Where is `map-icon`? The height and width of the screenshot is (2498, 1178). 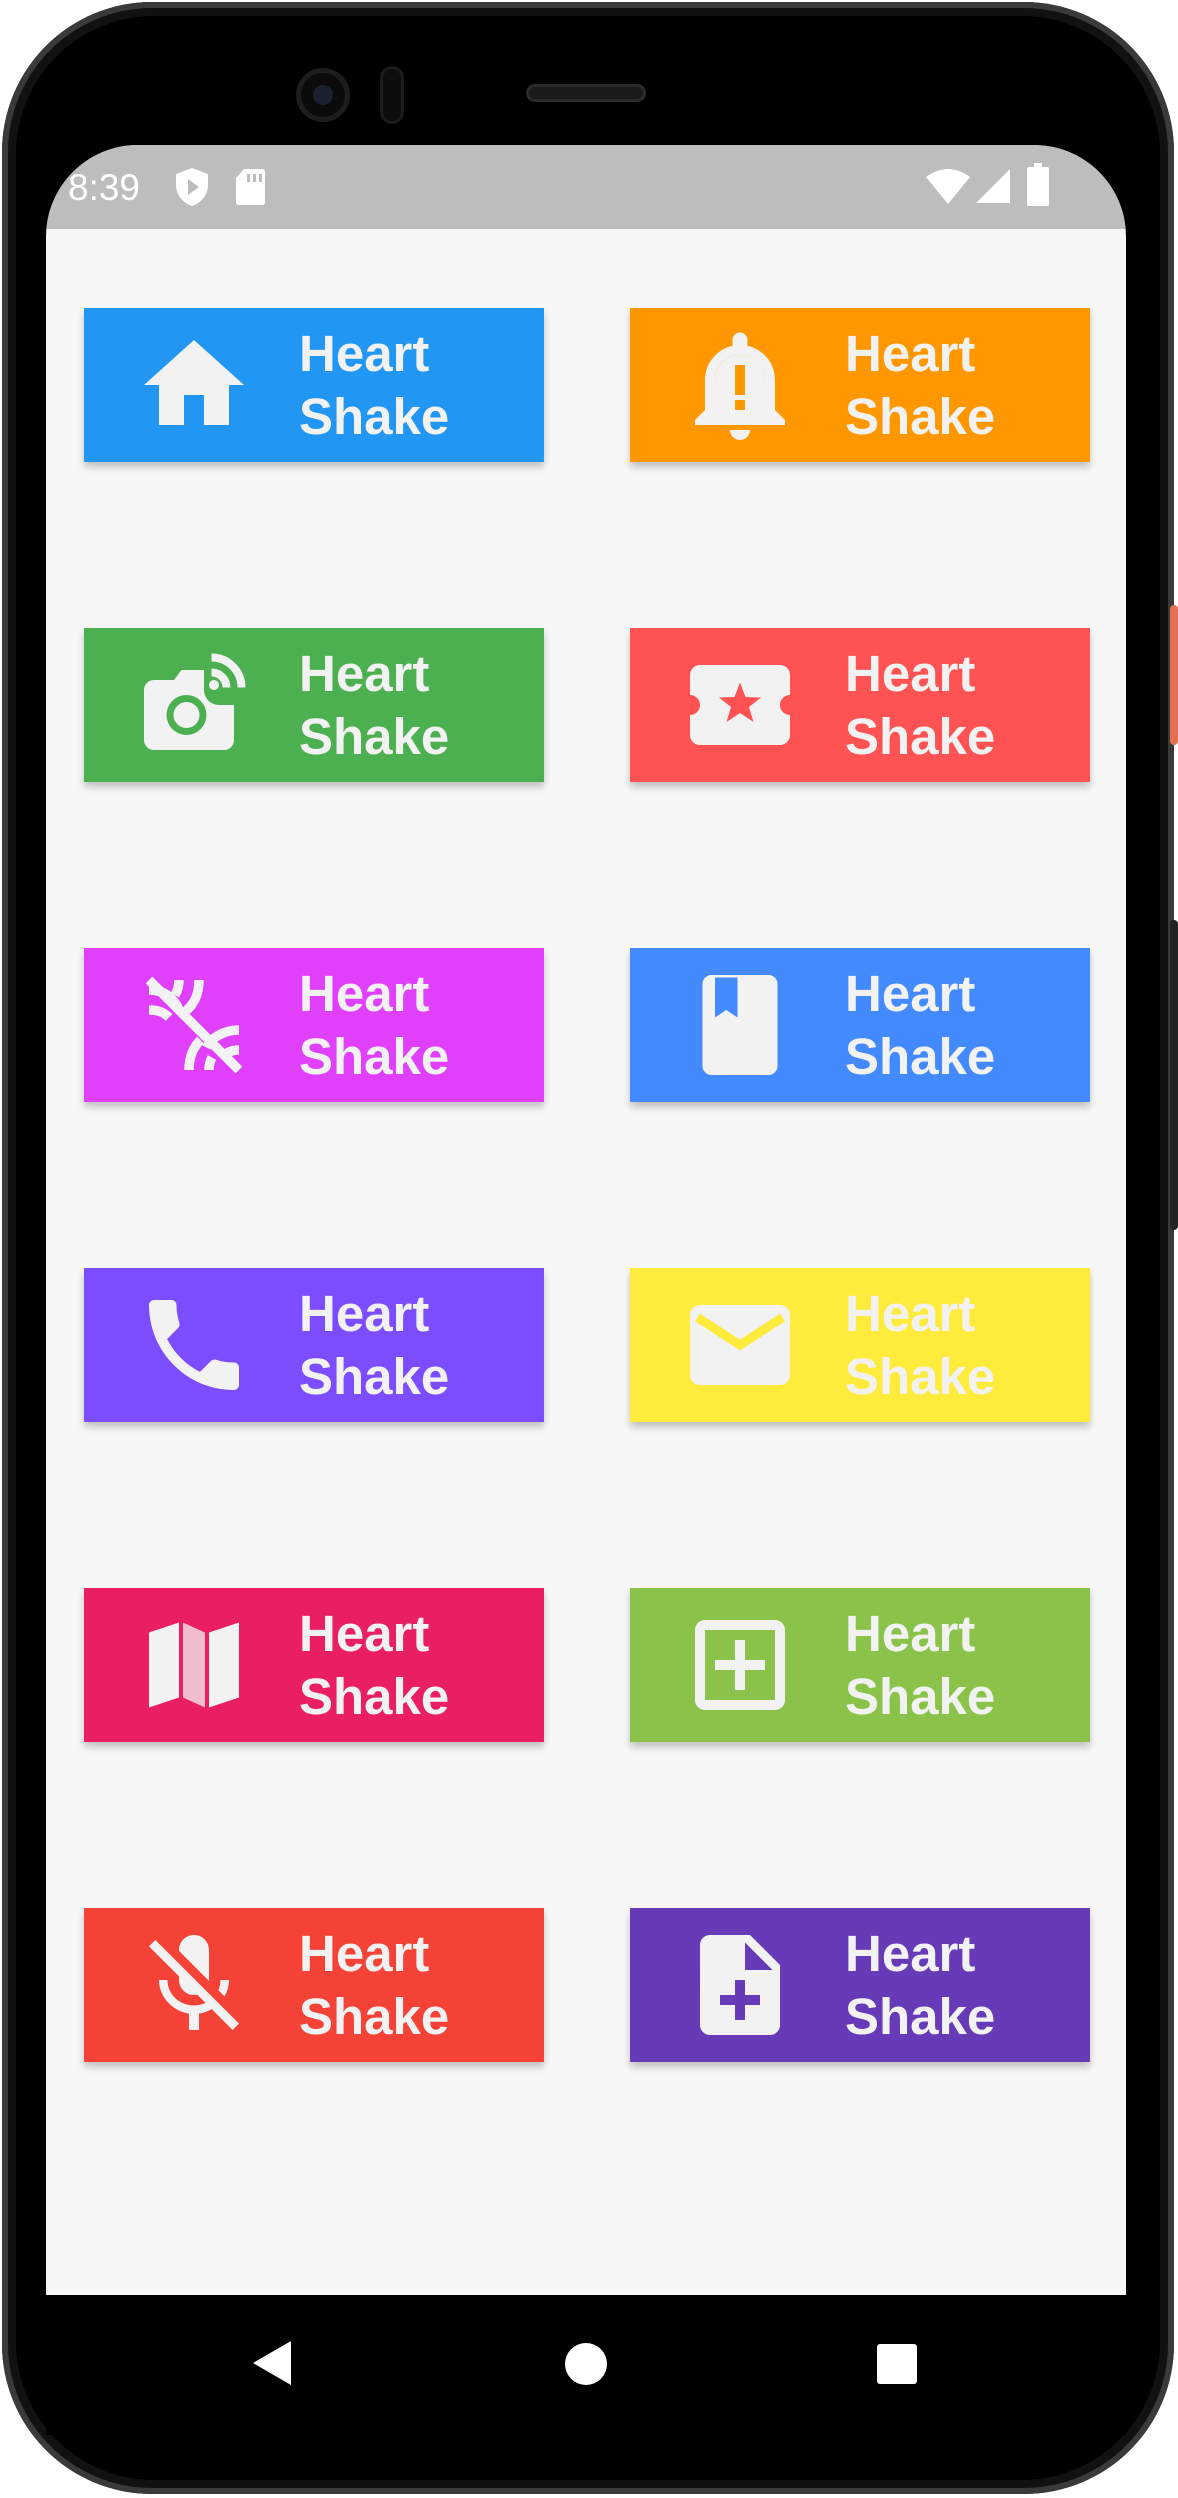 map-icon is located at coordinates (194, 1665).